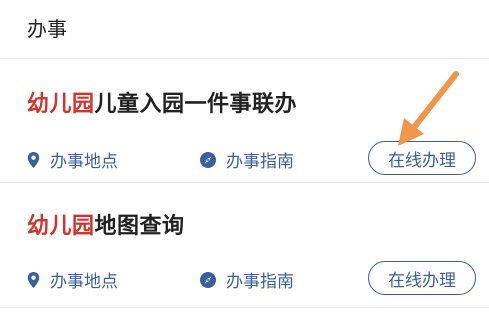 The width and height of the screenshot is (489, 318). Describe the element at coordinates (422, 278) in the screenshot. I see `online-apply-button: 在线办理` at that location.